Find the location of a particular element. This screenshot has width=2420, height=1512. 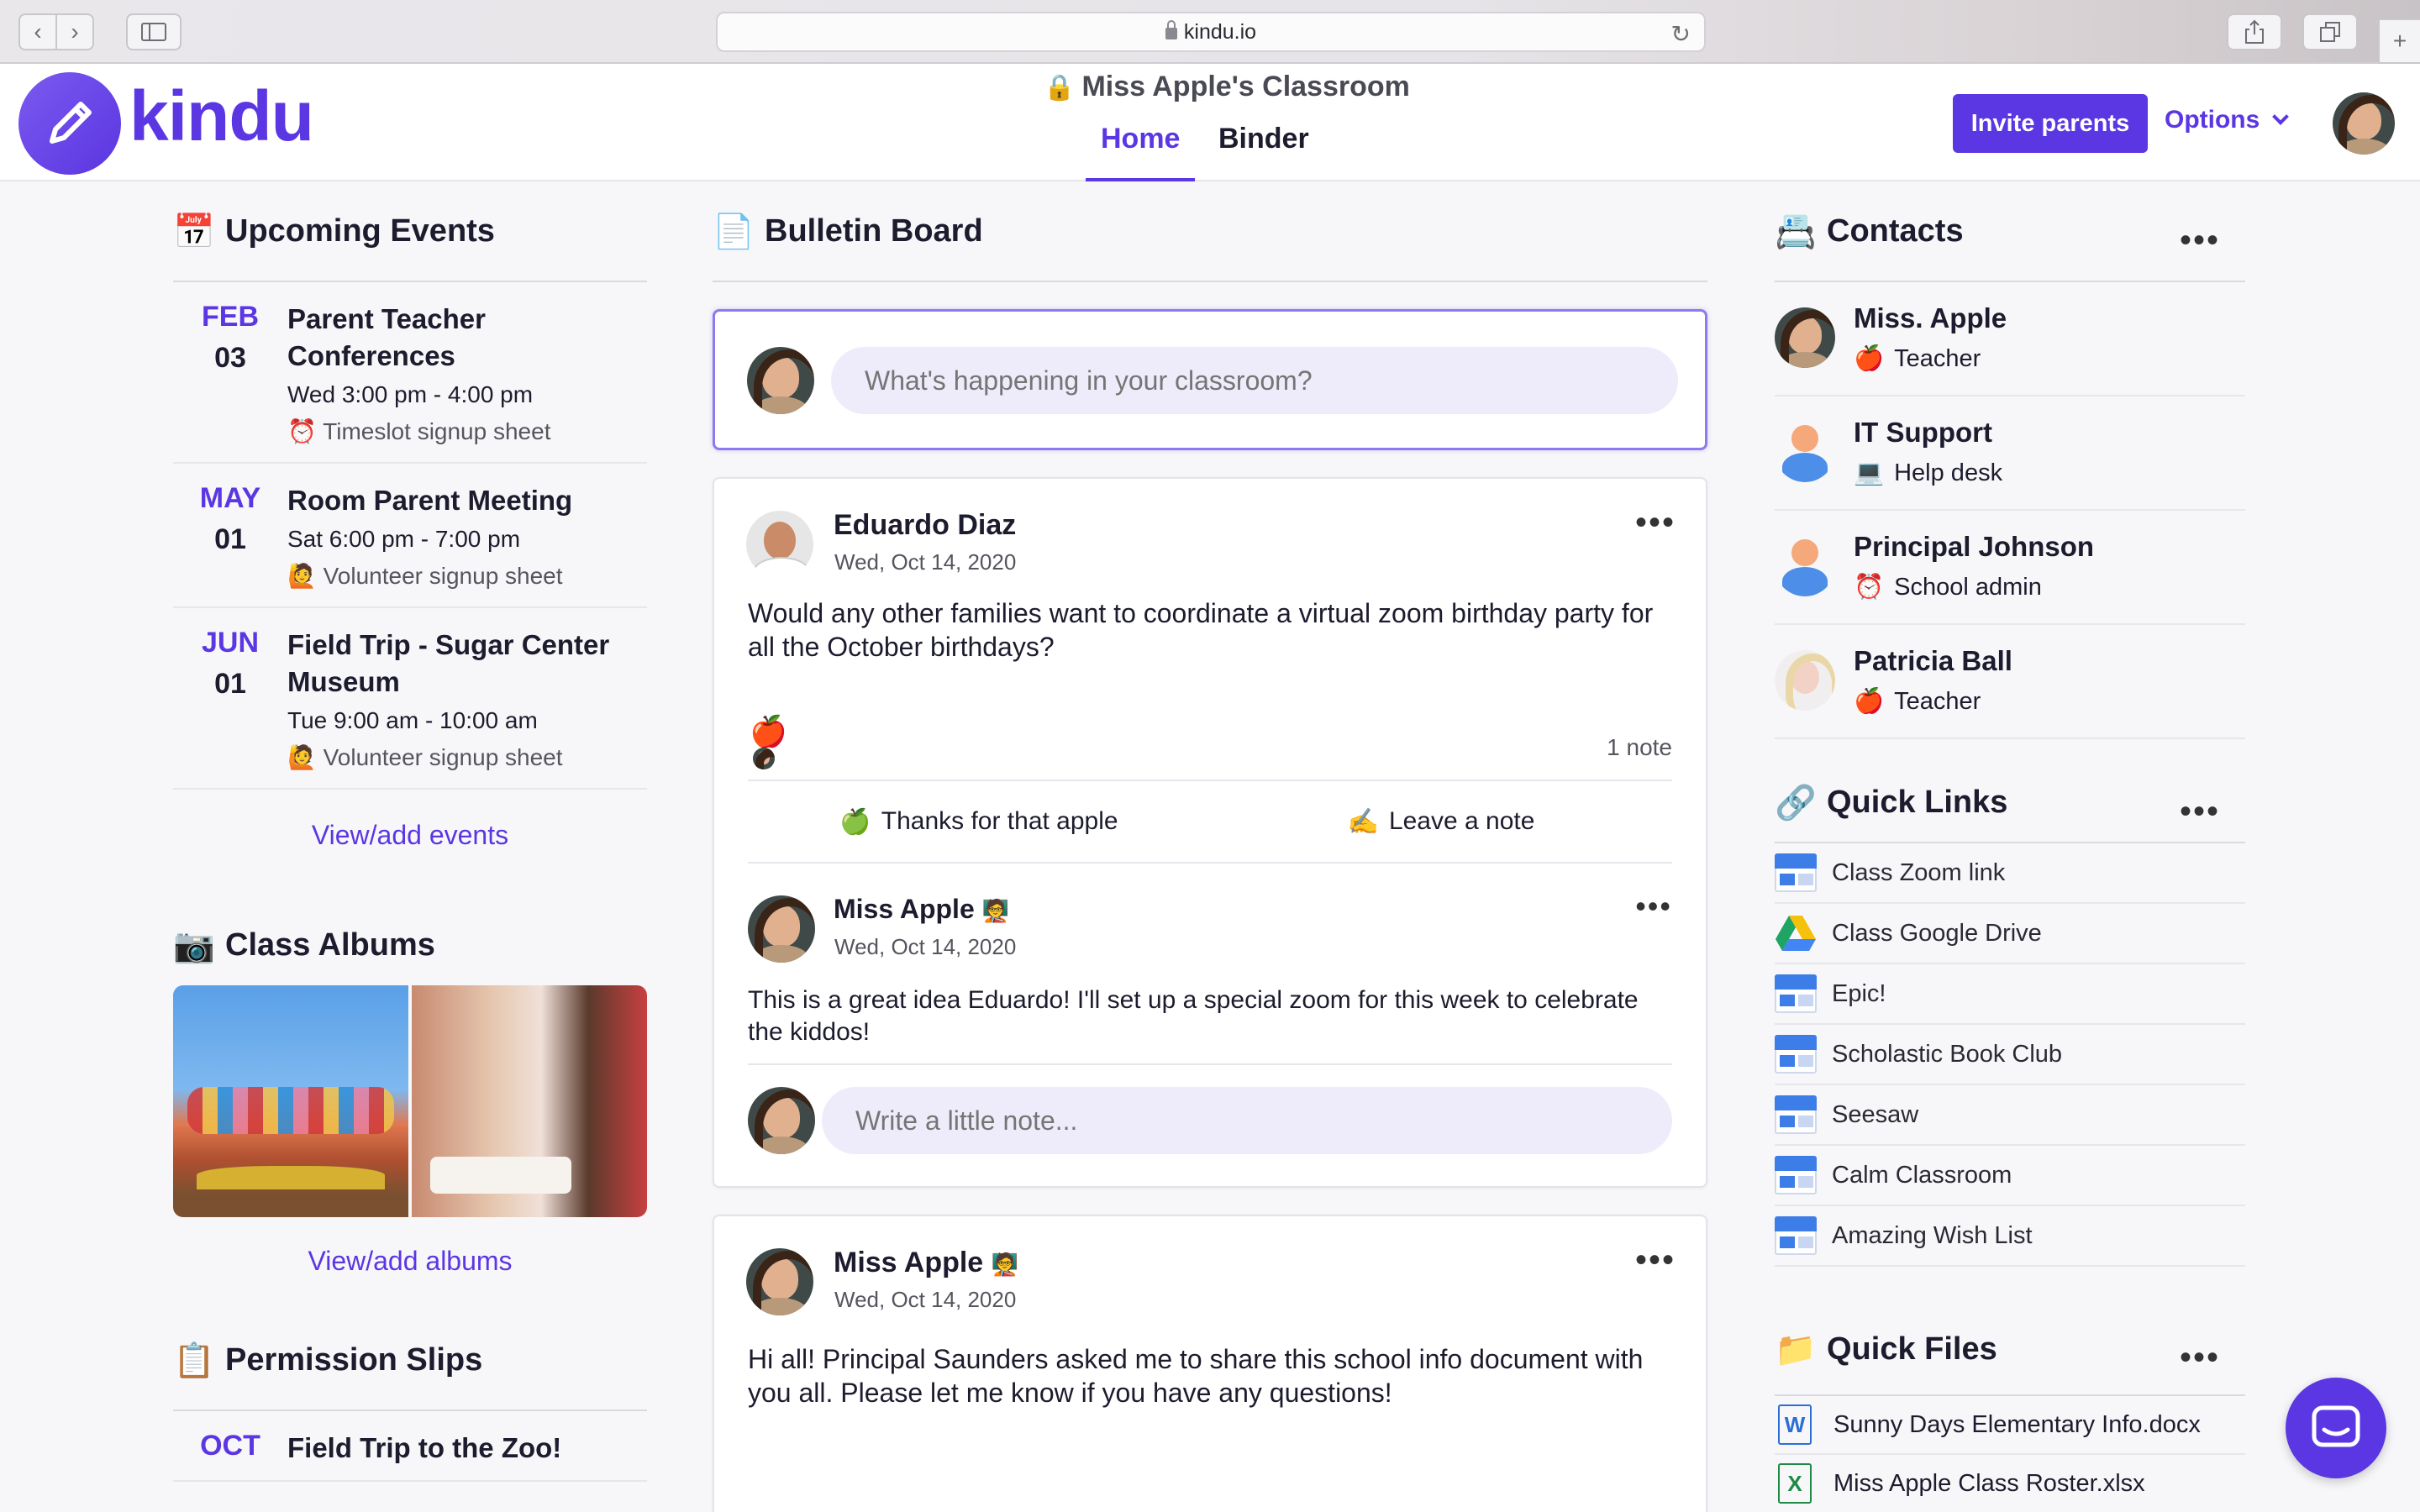

quick-links-title: Quick Links is located at coordinates (1918, 802).